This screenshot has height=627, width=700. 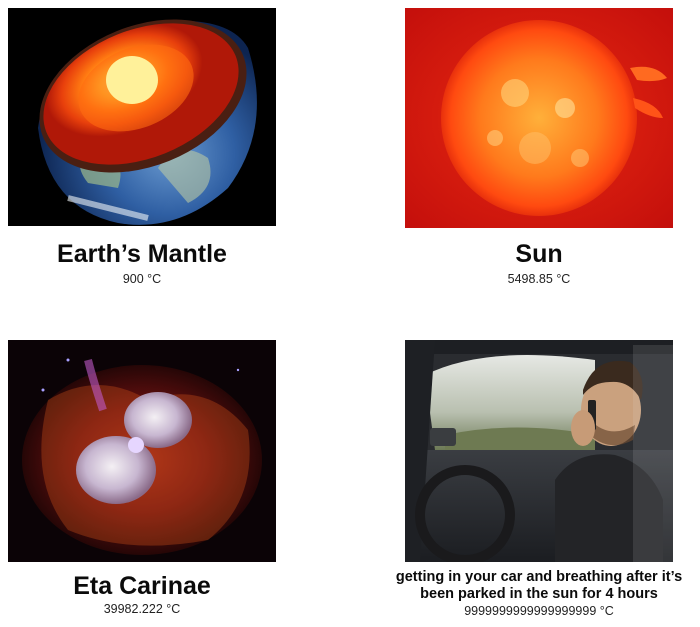 I want to click on earth-mantle-title: Earth’s Mantle, so click(x=142, y=254).